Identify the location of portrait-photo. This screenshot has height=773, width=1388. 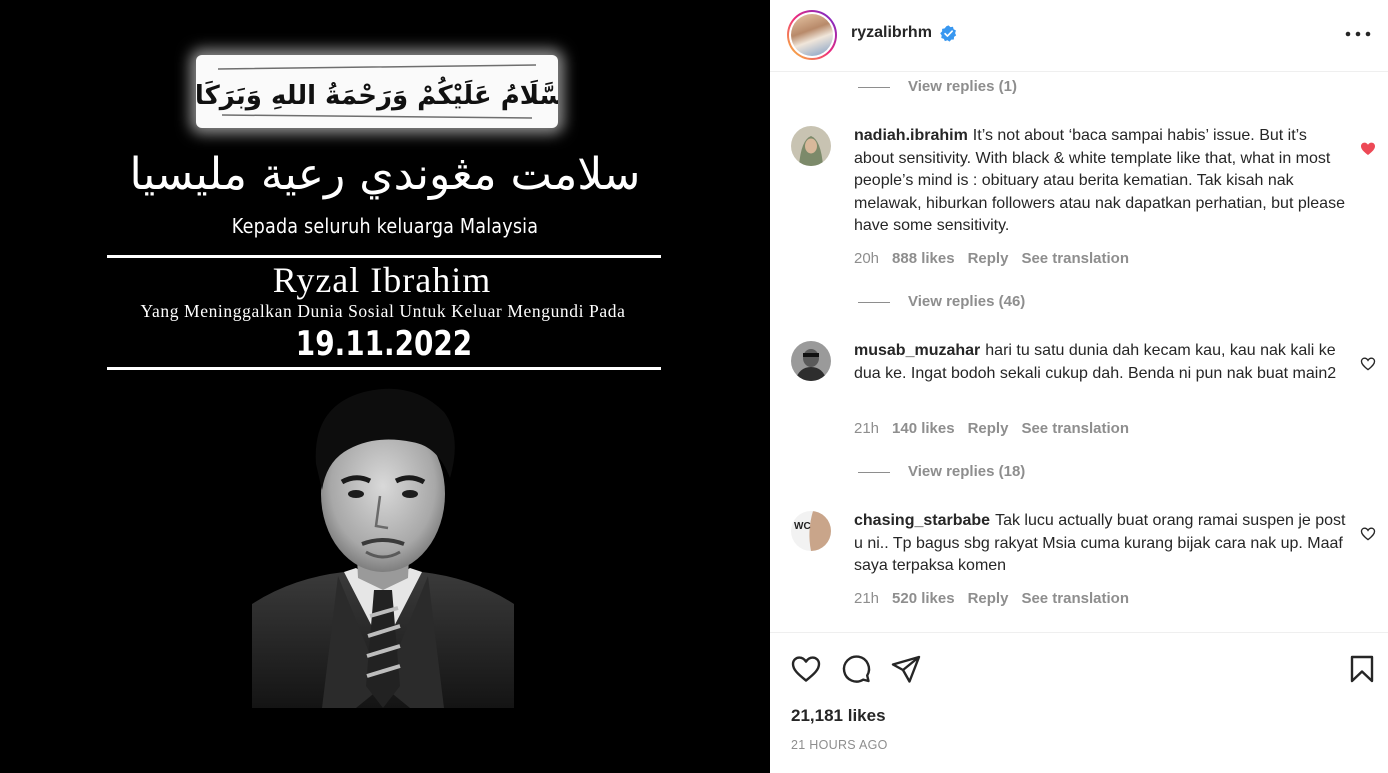
(383, 547).